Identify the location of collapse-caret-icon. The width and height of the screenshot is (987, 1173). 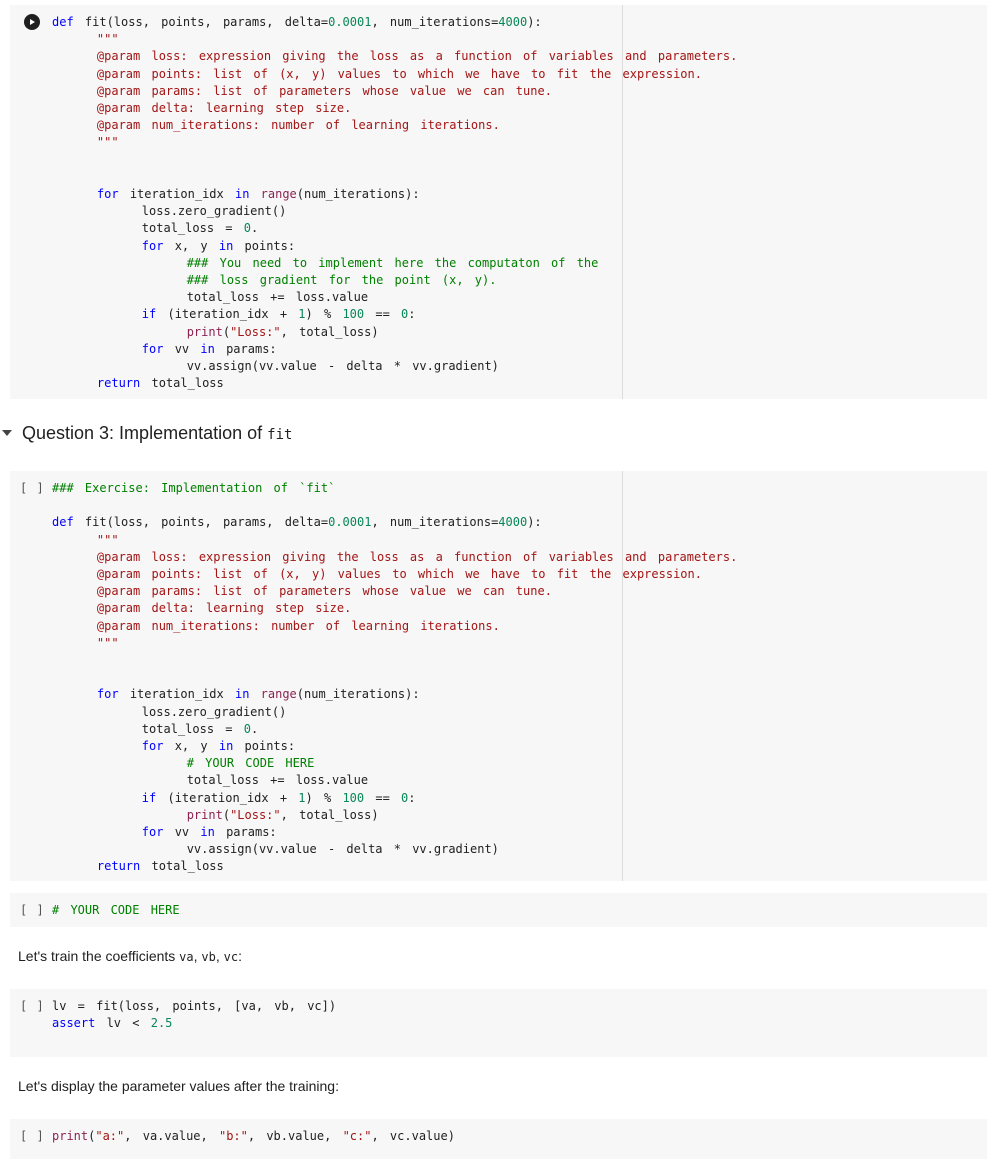
(7, 433).